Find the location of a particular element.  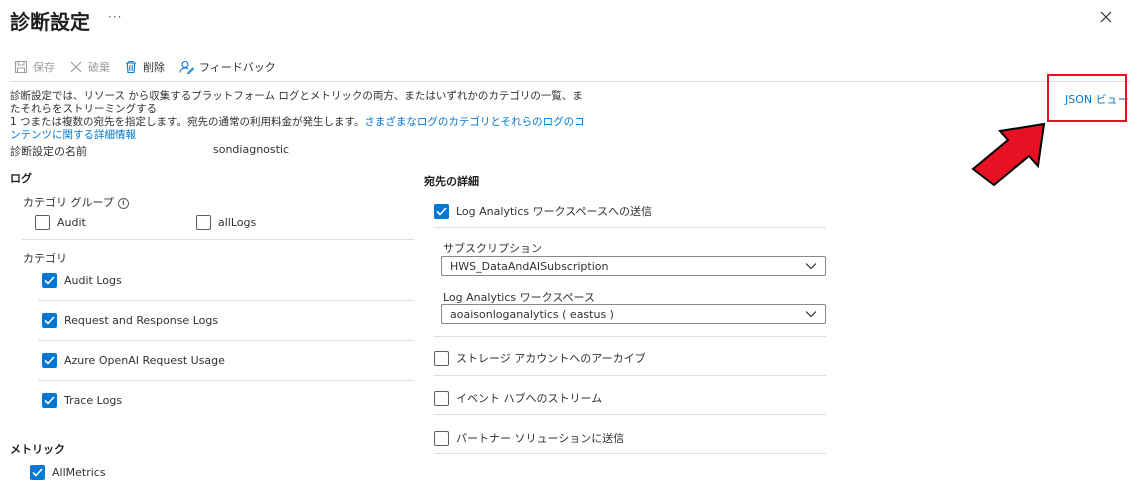

highlight-box is located at coordinates (1087, 98).